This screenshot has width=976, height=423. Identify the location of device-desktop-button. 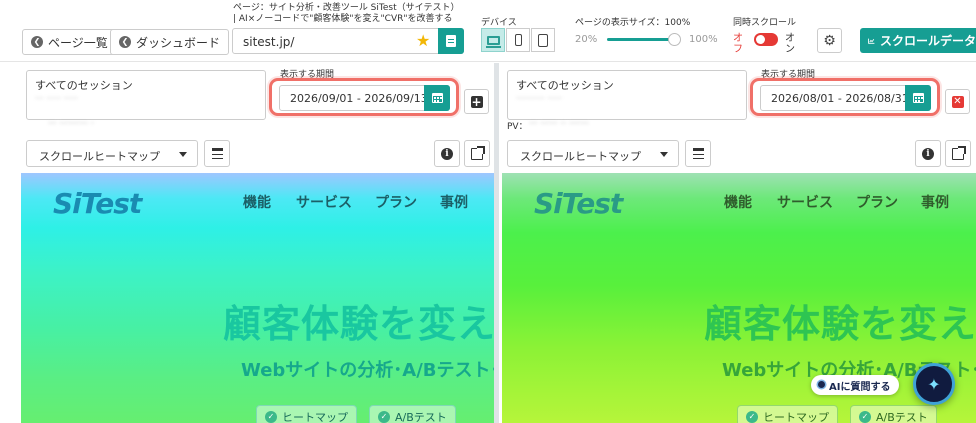
(493, 40).